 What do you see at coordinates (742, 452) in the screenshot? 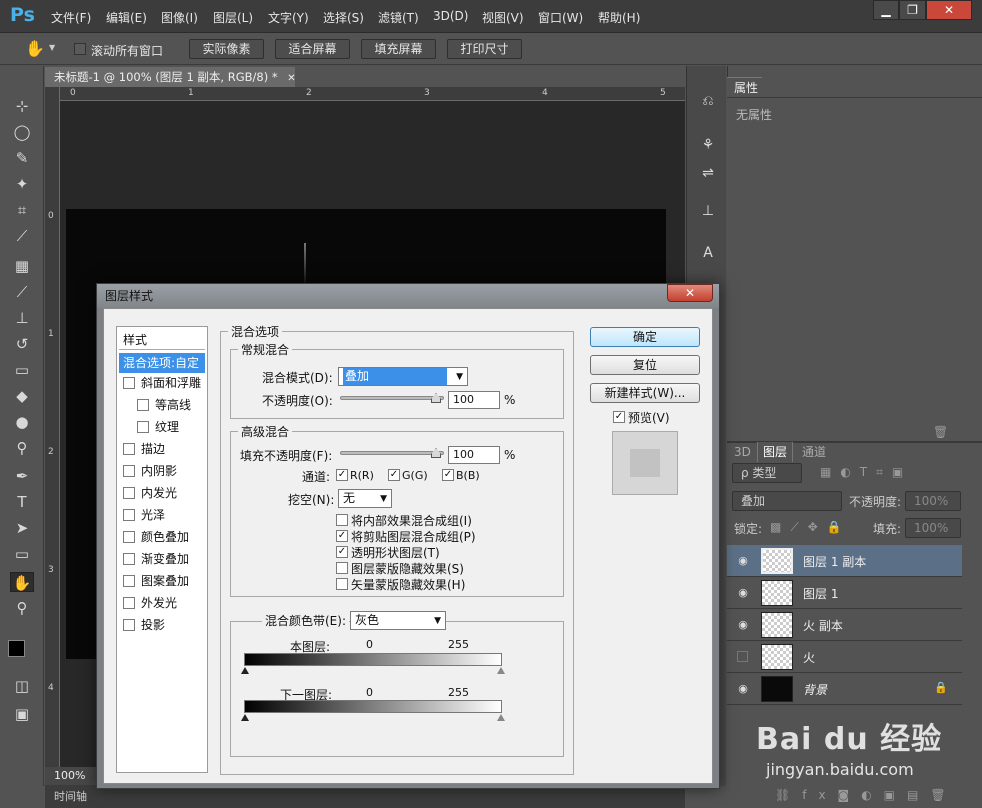
I see `tab-3d: 3D` at bounding box center [742, 452].